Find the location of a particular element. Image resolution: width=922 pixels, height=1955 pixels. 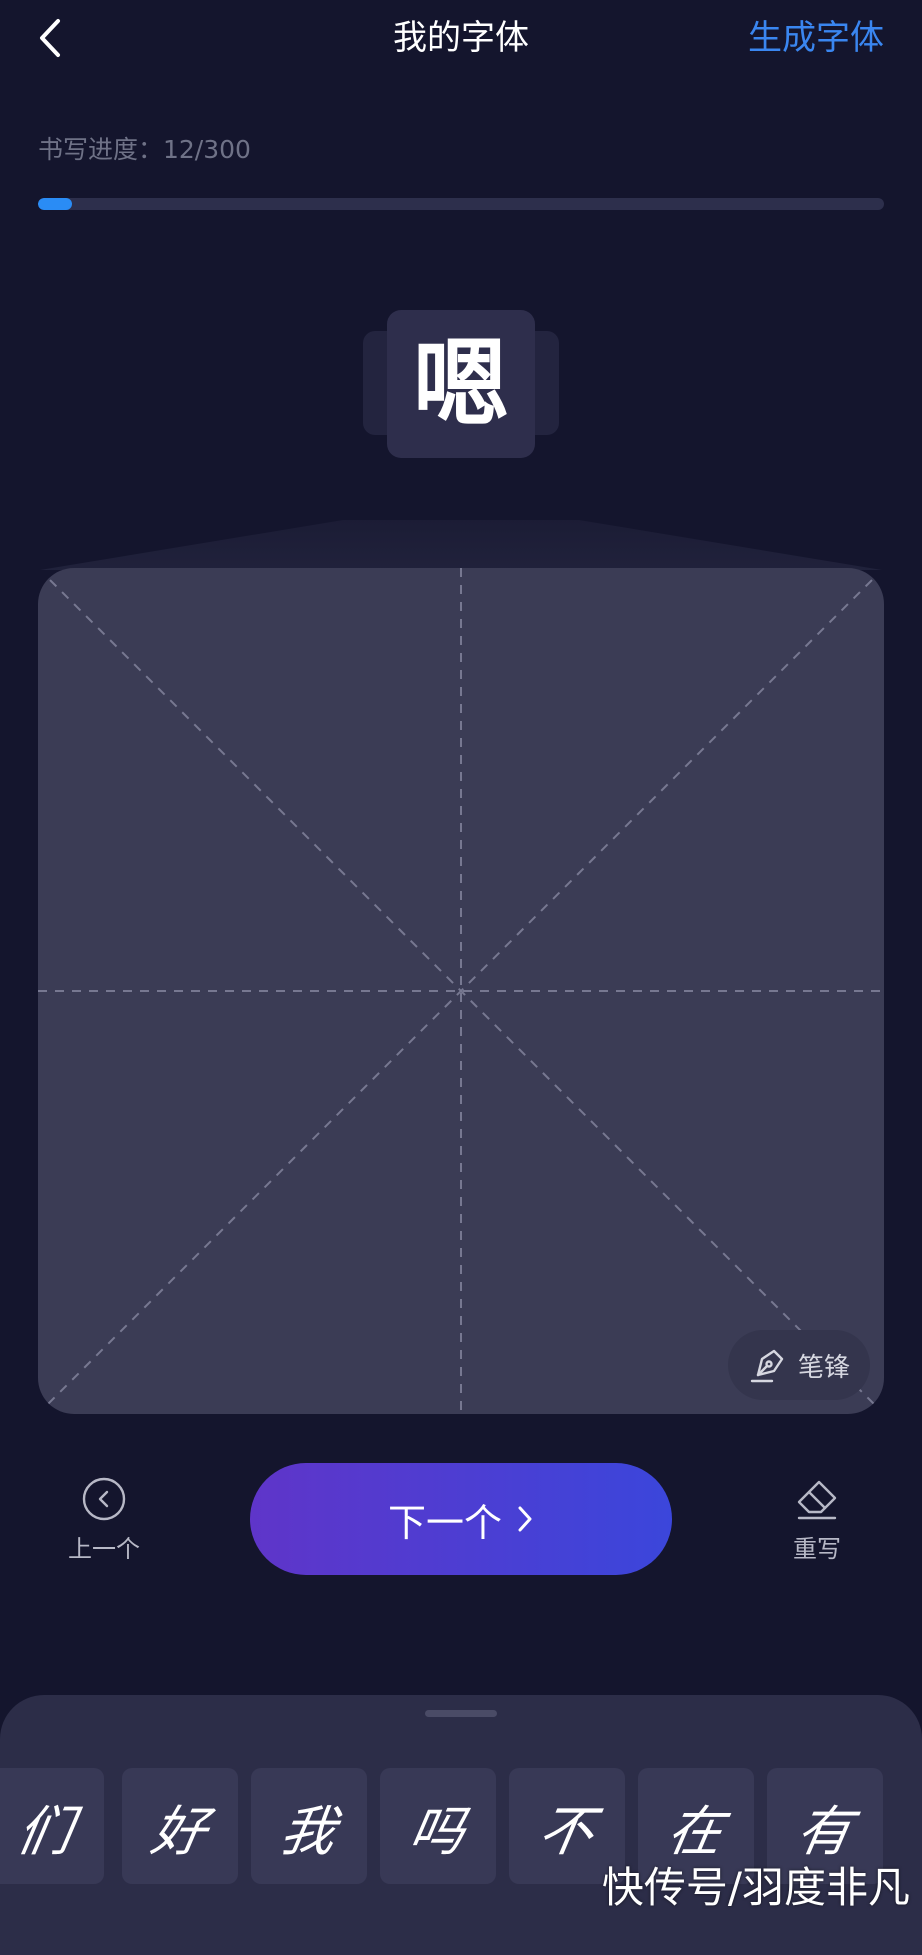

generate-font-button: 生成字体 is located at coordinates (816, 38).